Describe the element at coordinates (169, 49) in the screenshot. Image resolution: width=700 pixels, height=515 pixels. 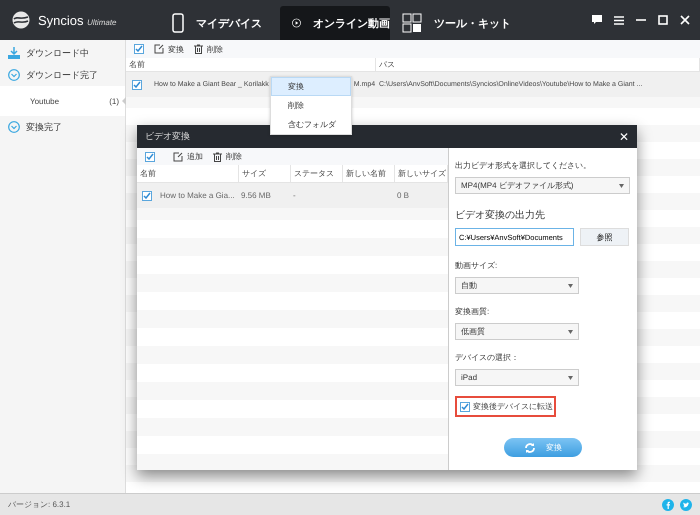
I see `toolbar-button: 変換` at that location.